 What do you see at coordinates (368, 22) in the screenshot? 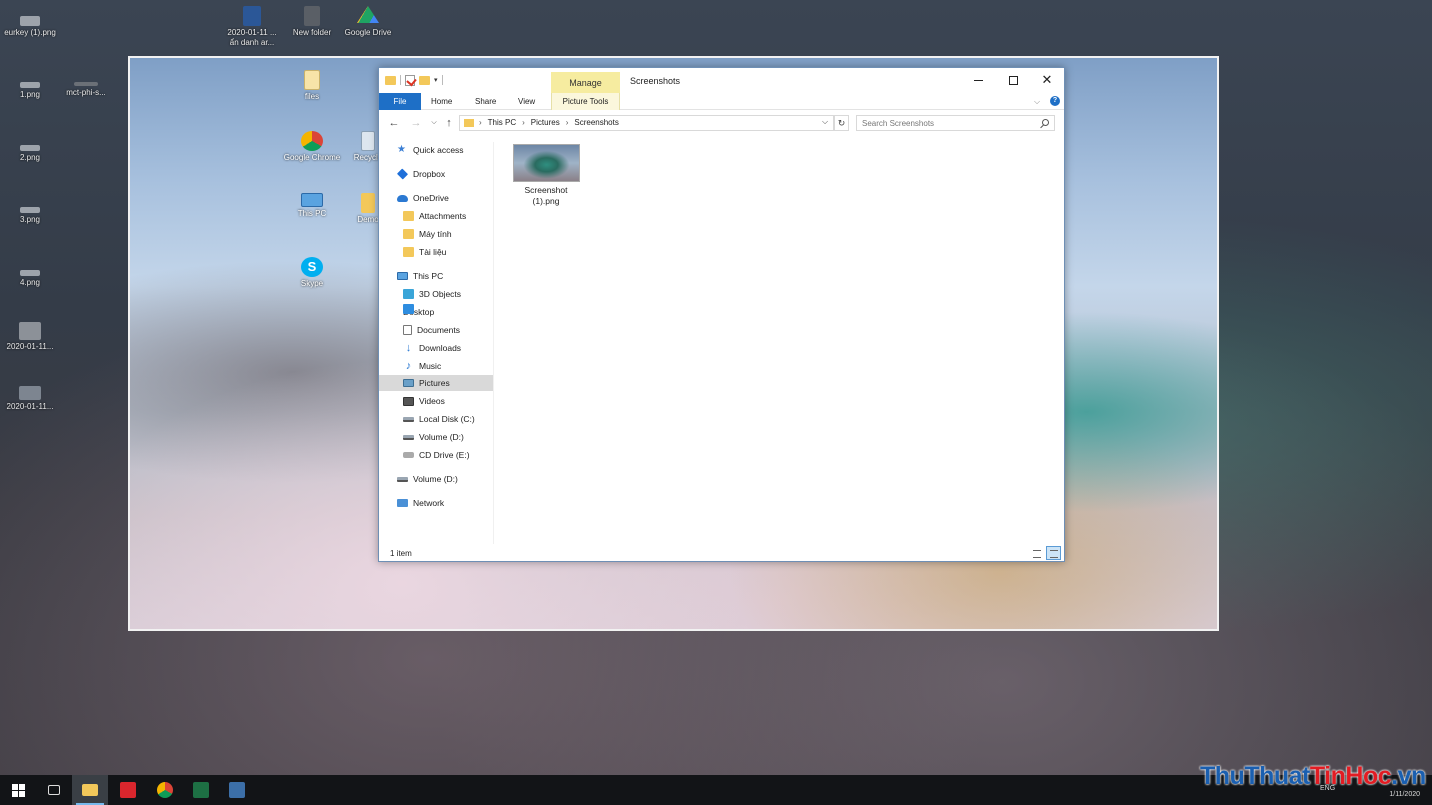
I see `desktop-icon-google-drive: Google Drive` at bounding box center [368, 22].